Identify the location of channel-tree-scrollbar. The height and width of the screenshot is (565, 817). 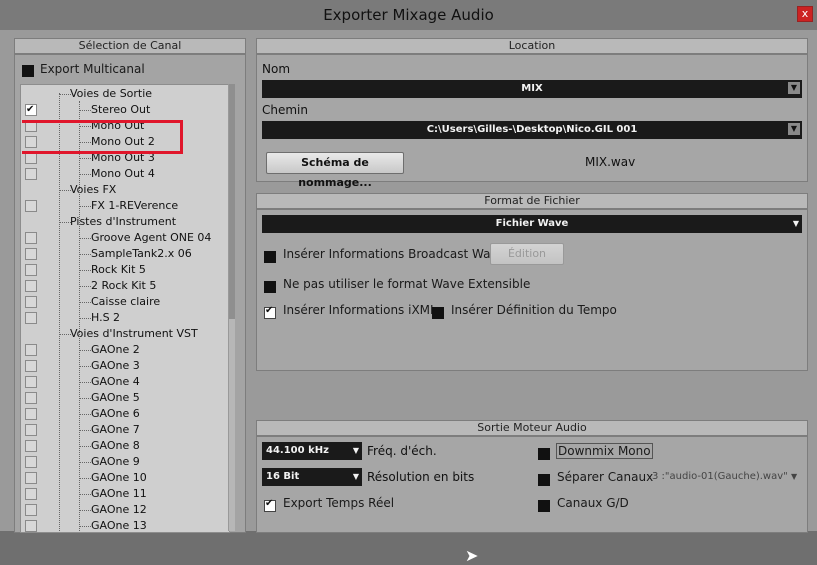
(231, 307).